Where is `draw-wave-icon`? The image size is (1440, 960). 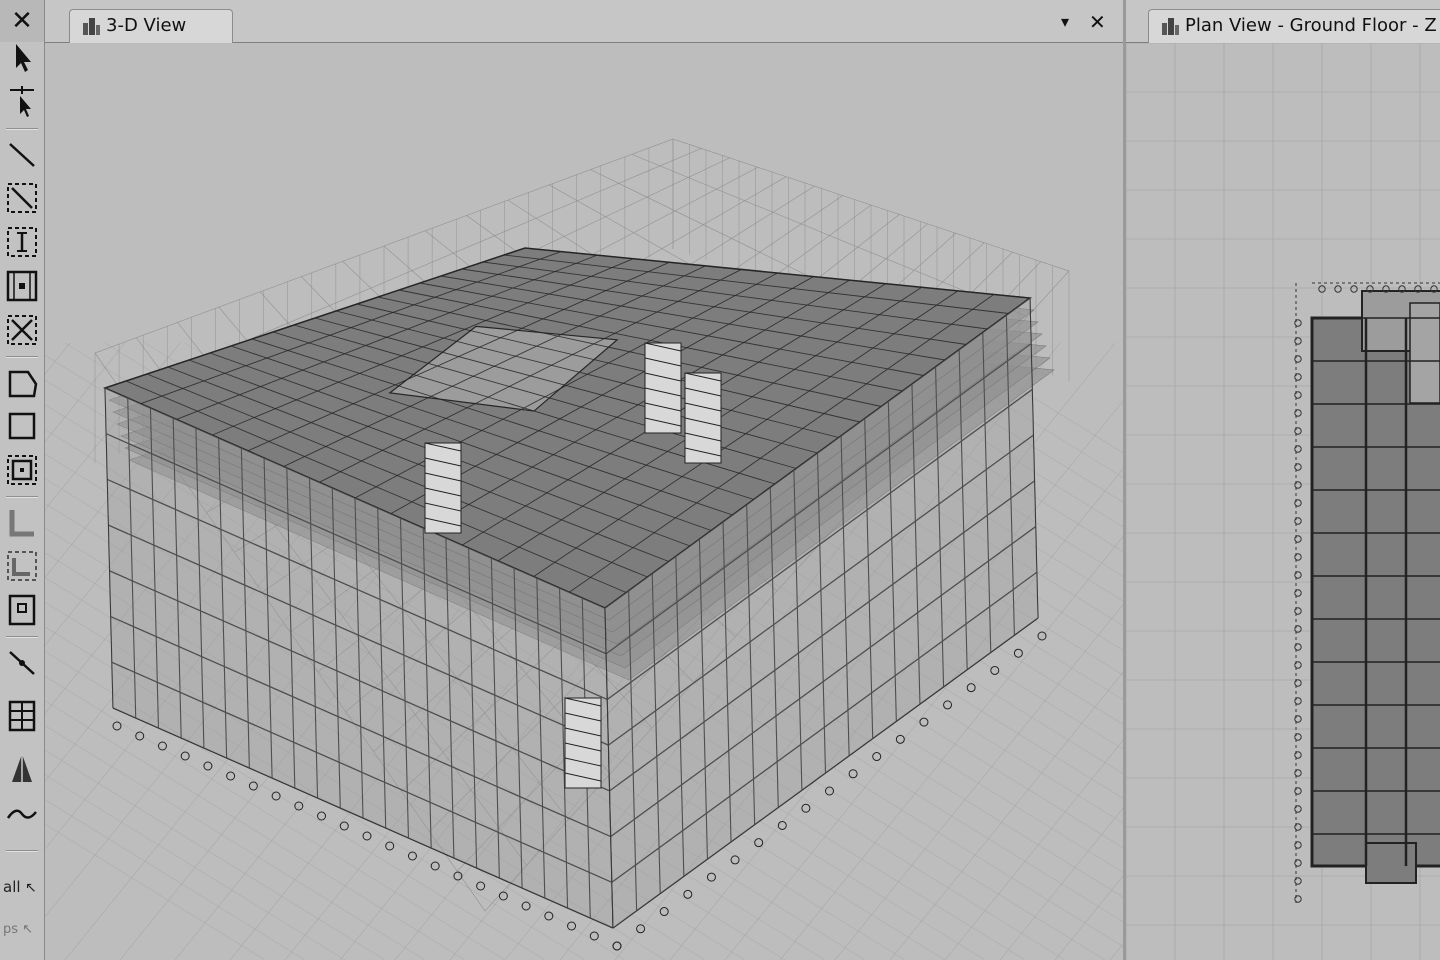
draw-wave-icon is located at coordinates (22, 814).